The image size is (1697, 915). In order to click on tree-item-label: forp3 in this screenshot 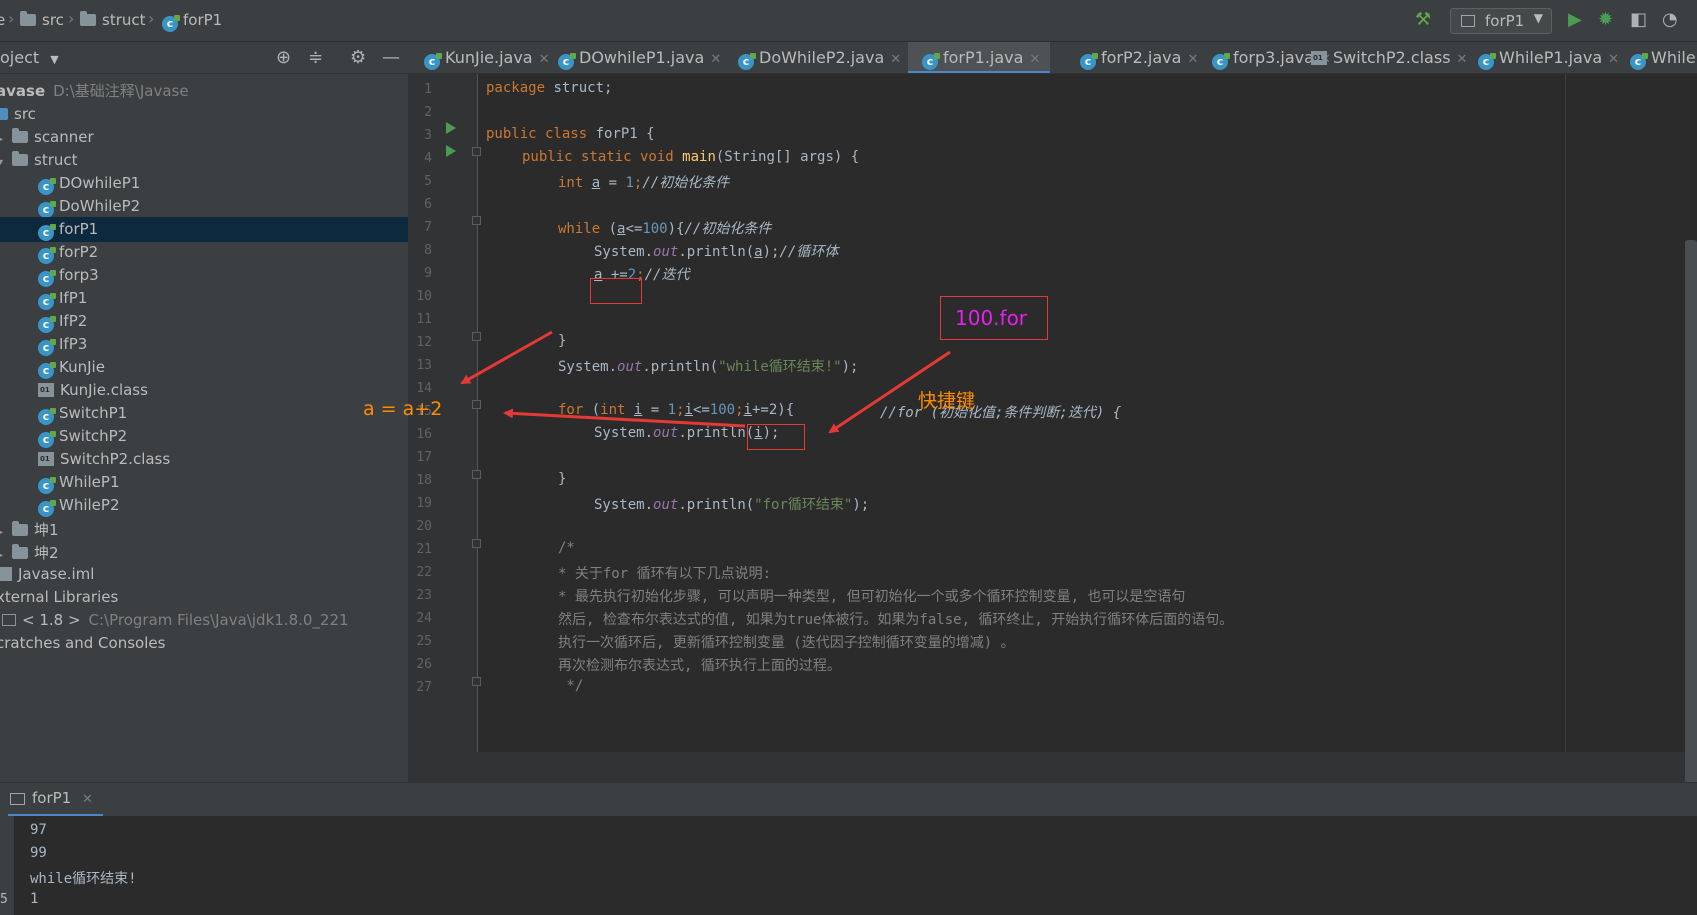, I will do `click(79, 275)`.